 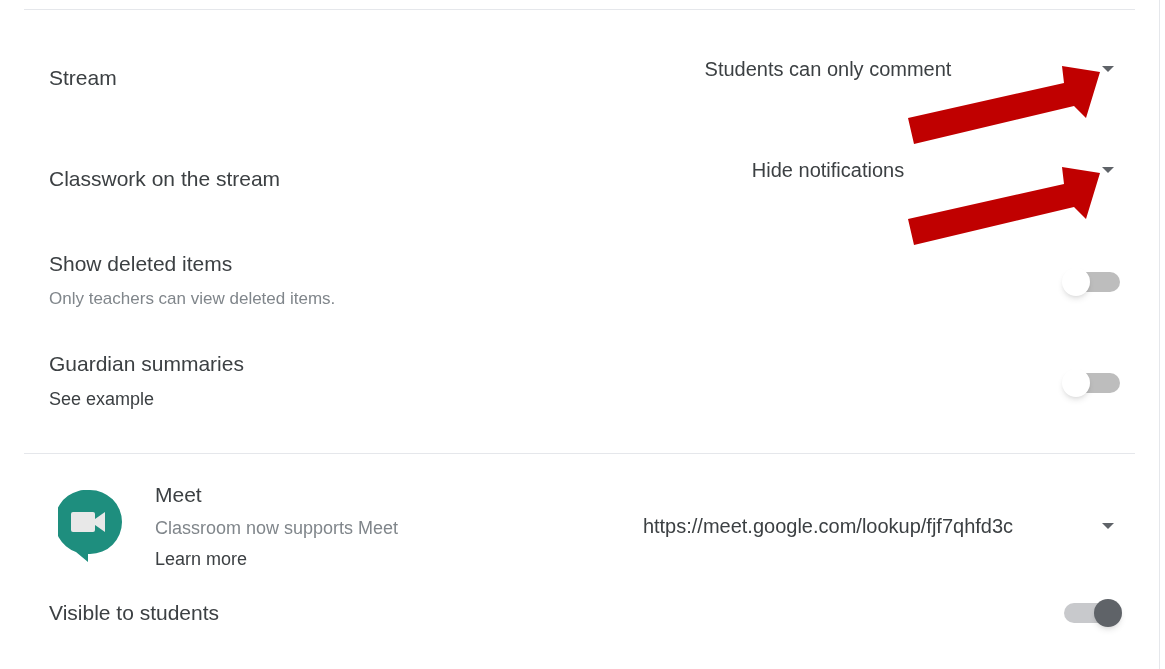 What do you see at coordinates (165, 178) in the screenshot?
I see `setting-label: Classwork on the stream` at bounding box center [165, 178].